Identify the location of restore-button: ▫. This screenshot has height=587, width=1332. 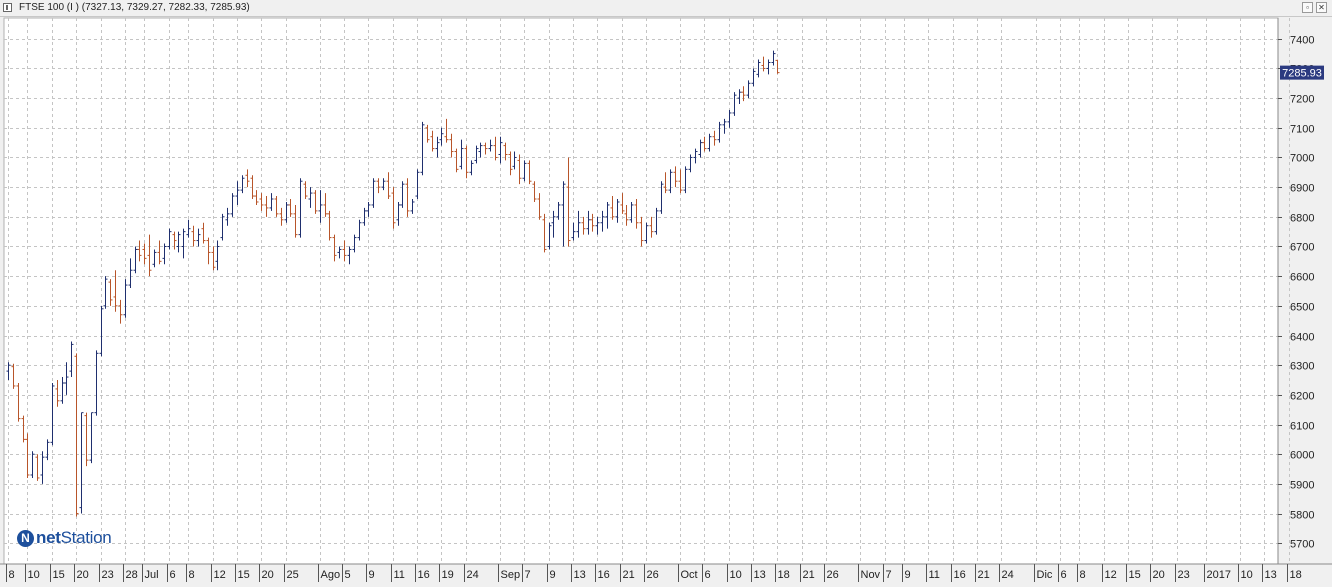
(1307, 7).